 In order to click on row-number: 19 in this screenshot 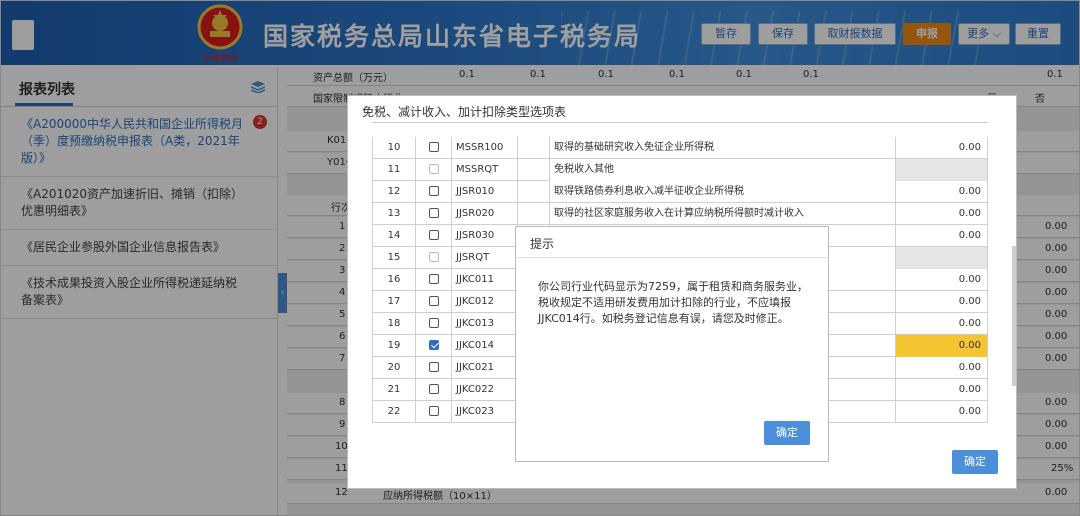, I will do `click(394, 346)`.